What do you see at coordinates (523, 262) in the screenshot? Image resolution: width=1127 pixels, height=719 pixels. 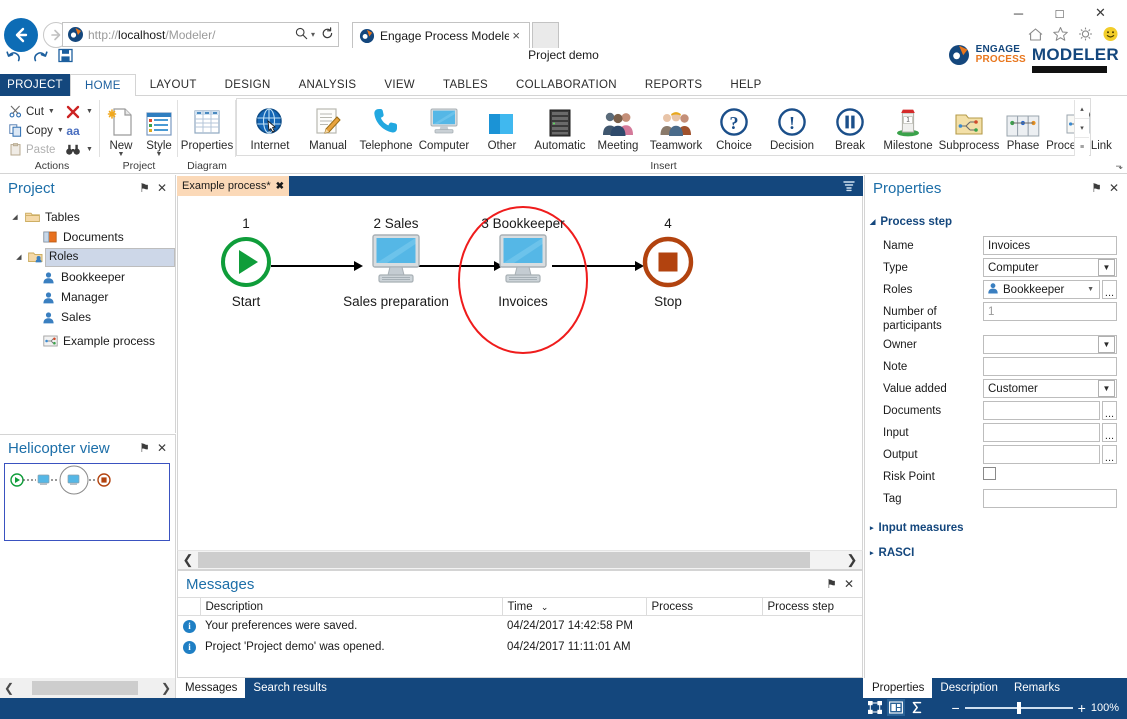 I see `diagram-node-invoices: 3 Bookkeeper Invoices` at bounding box center [523, 262].